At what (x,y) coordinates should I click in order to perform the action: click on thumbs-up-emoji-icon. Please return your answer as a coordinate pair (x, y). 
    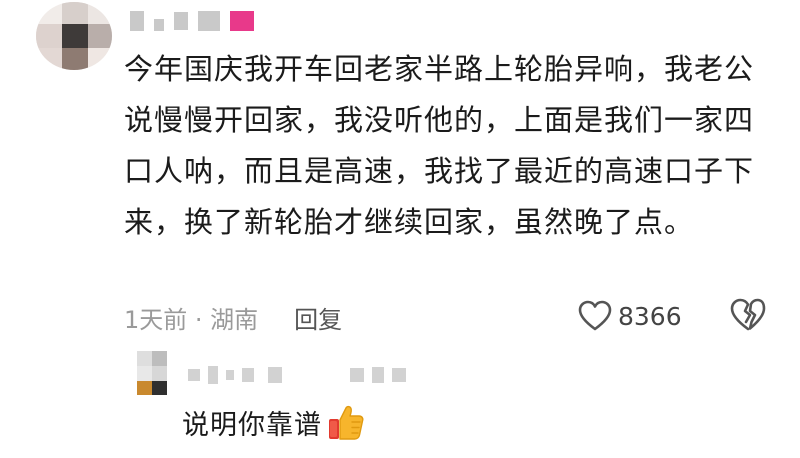
    Looking at the image, I should click on (346, 422).